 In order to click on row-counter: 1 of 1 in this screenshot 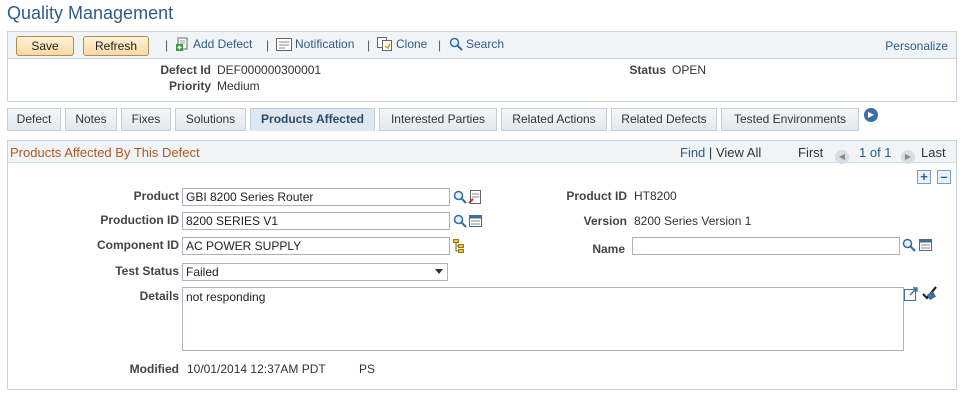, I will do `click(875, 152)`.